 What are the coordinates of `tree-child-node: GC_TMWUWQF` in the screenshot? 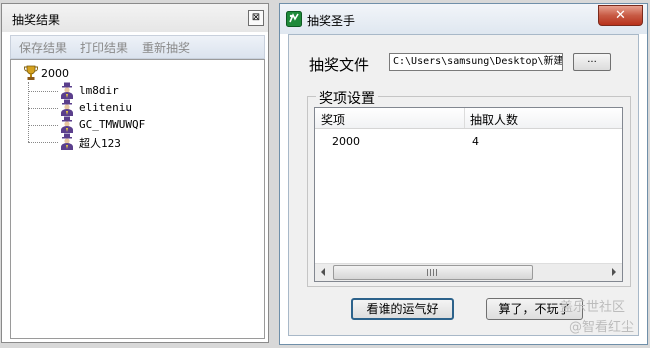 It's located at (128, 125).